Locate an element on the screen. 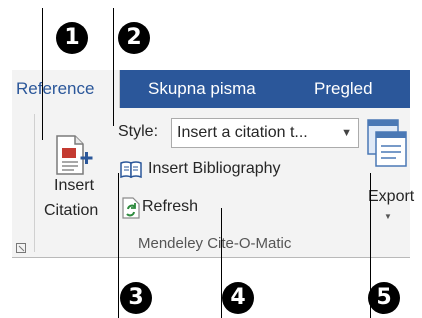 Image resolution: width=422 pixels, height=318 pixels. tab-reference-label: Reference is located at coordinates (55, 88).